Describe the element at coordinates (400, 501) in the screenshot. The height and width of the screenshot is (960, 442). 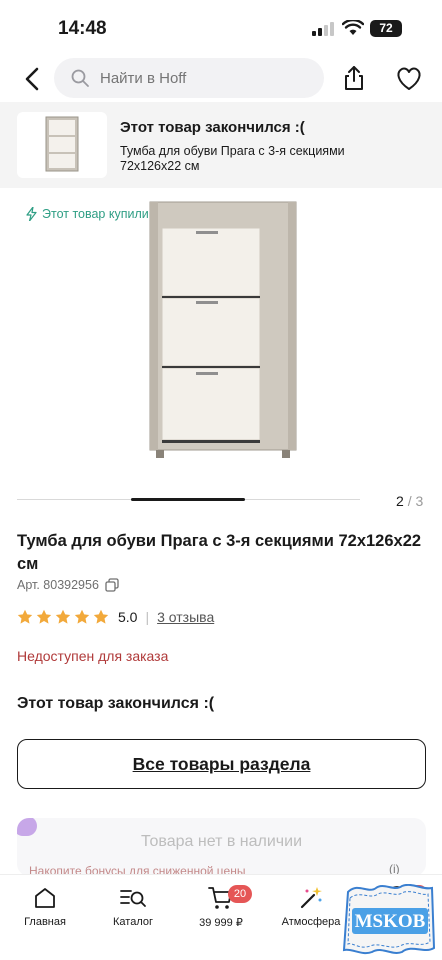
I see `gallery-current: 2` at that location.